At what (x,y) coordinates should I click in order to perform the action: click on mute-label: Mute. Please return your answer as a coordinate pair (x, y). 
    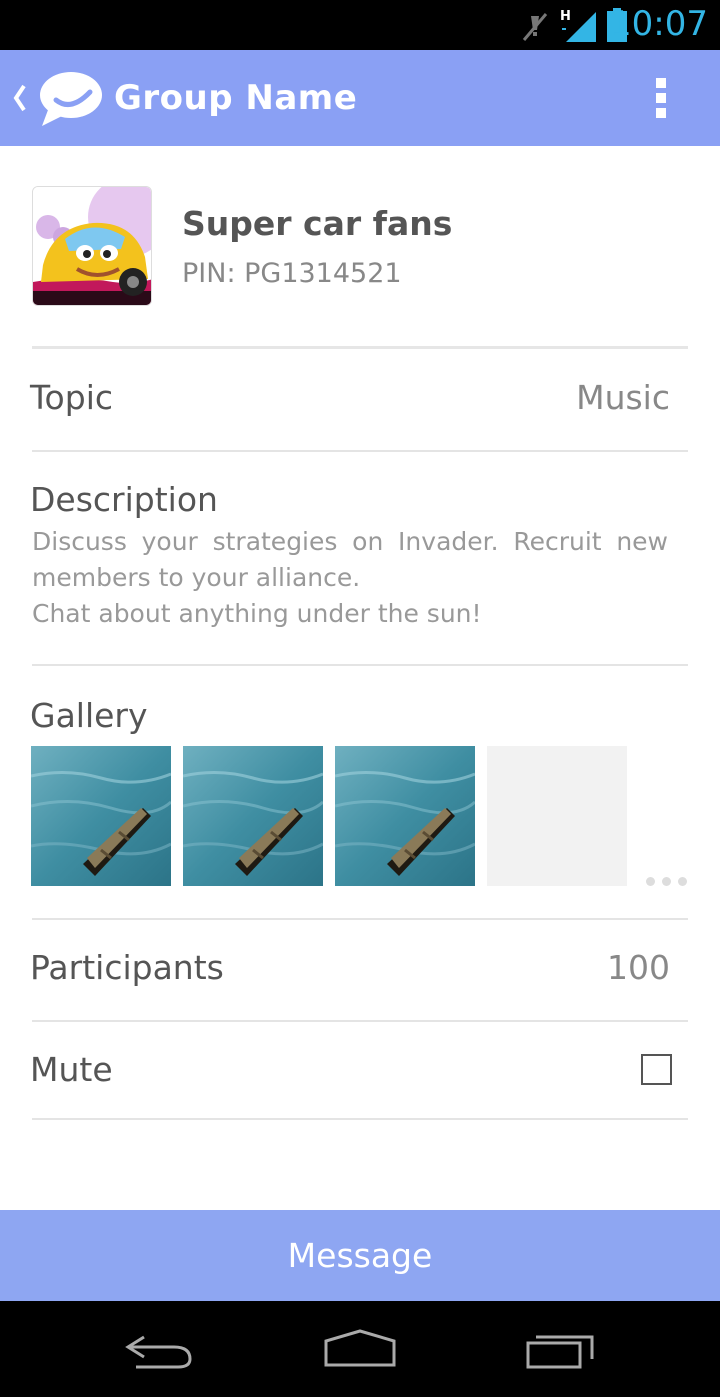
    Looking at the image, I should click on (71, 1069).